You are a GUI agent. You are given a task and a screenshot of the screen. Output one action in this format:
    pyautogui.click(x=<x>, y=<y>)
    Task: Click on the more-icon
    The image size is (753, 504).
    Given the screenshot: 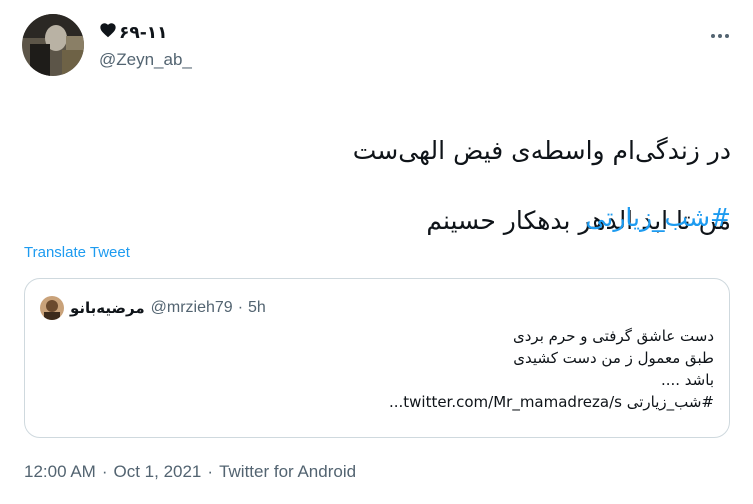 What is the action you would take?
    pyautogui.click(x=720, y=36)
    